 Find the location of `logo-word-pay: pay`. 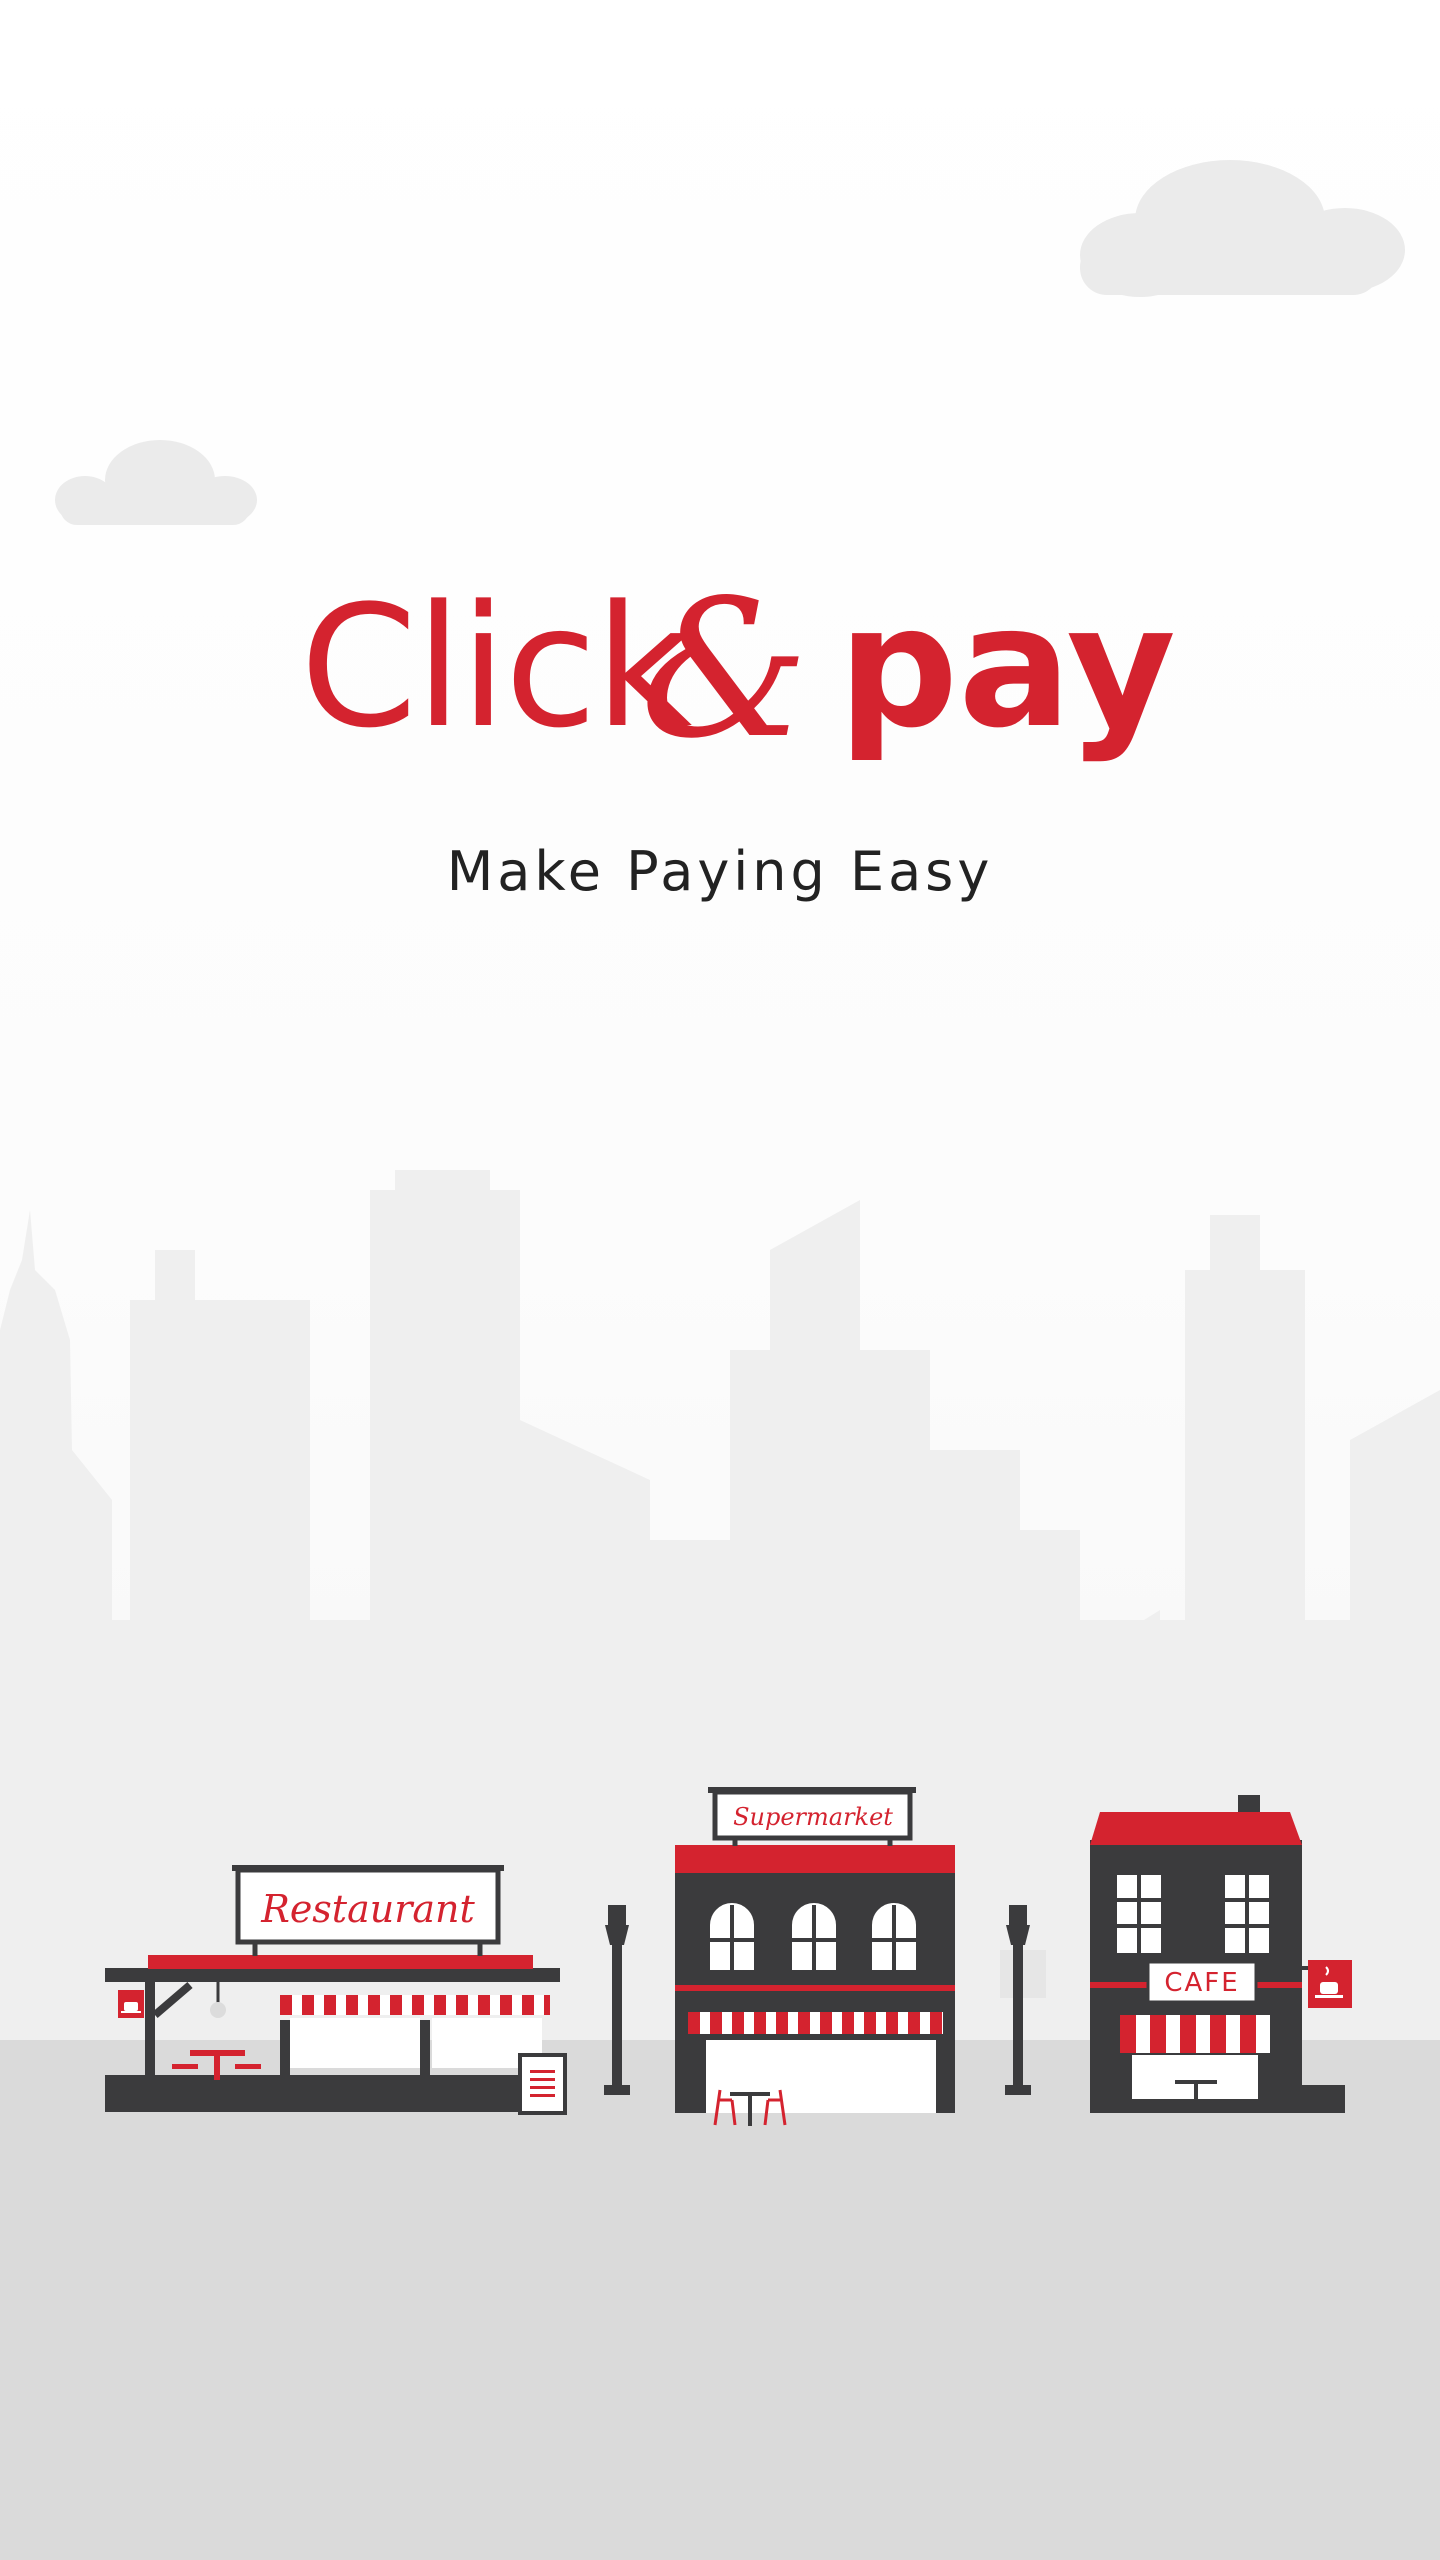

logo-word-pay: pay is located at coordinates (1007, 667).